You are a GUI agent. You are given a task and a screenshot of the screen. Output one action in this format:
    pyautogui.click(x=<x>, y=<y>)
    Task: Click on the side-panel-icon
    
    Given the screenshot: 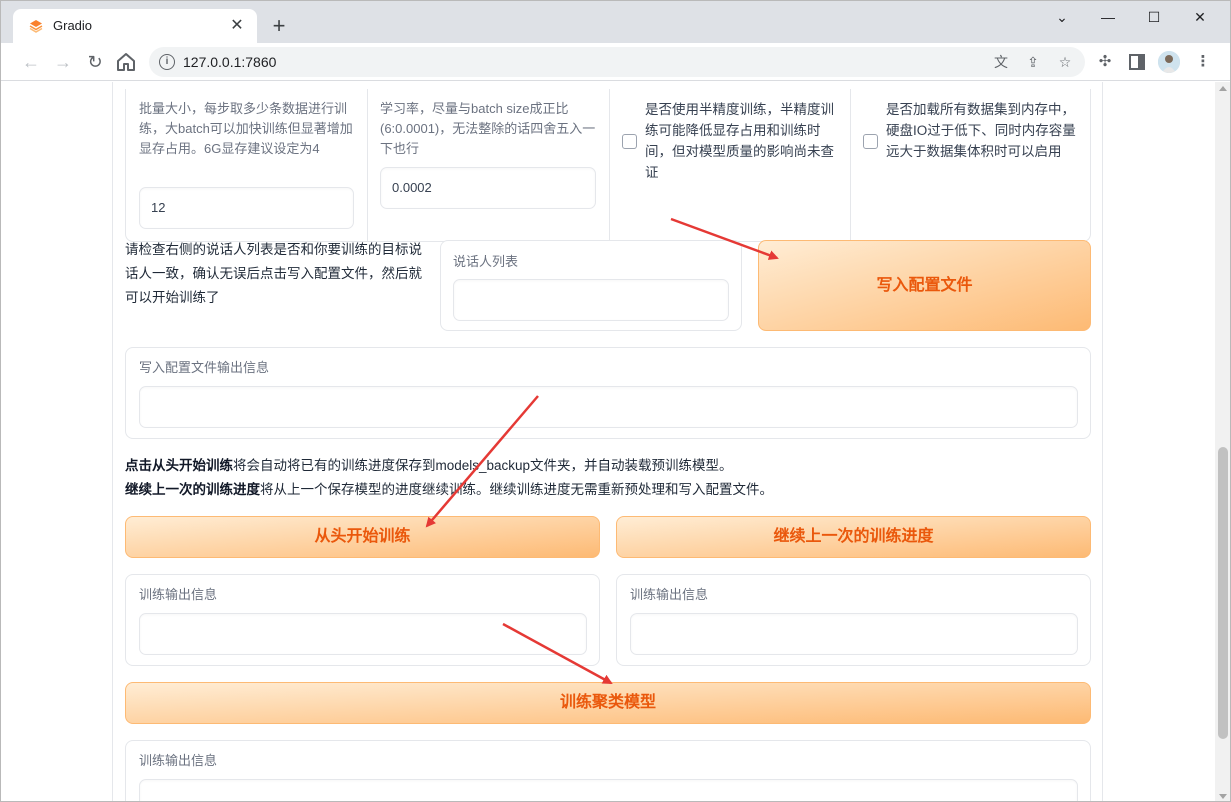 What is the action you would take?
    pyautogui.click(x=1137, y=62)
    